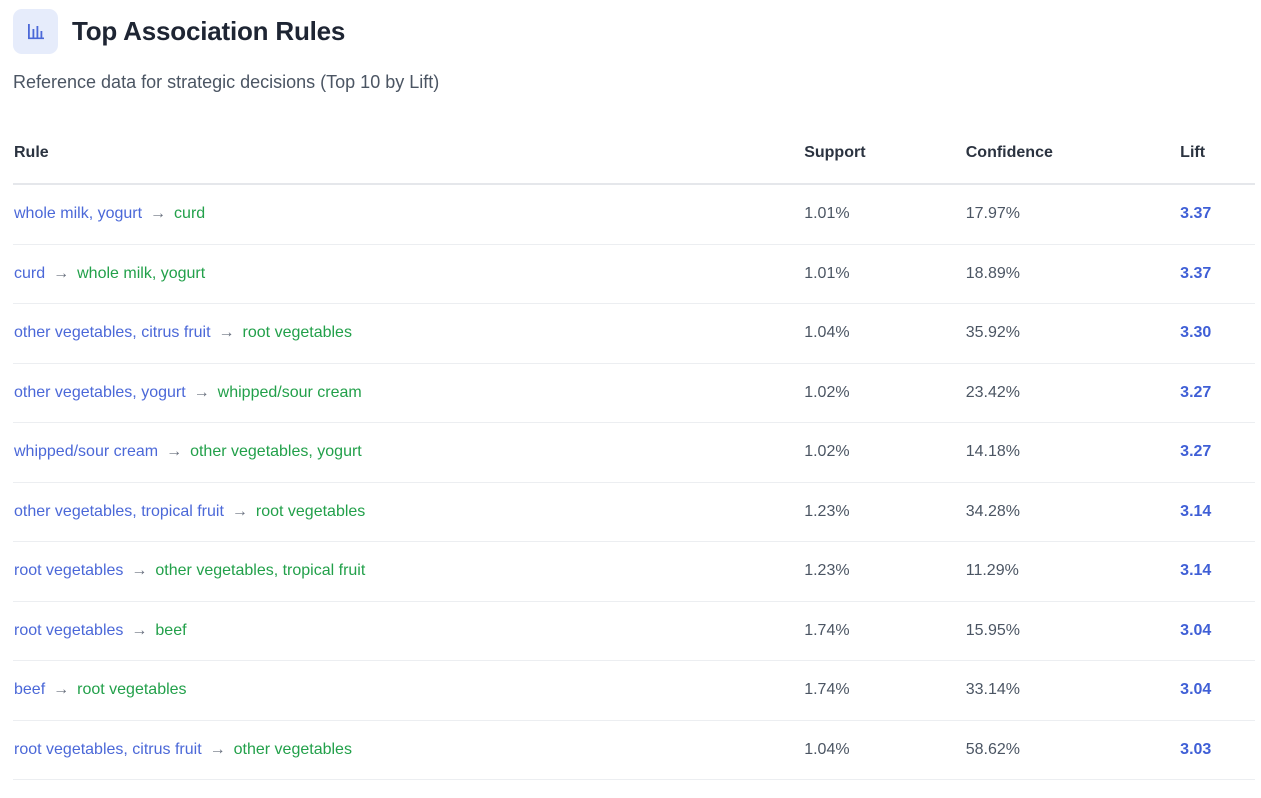  Describe the element at coordinates (1217, 333) in the screenshot. I see `lift-cell: 3.30` at that location.